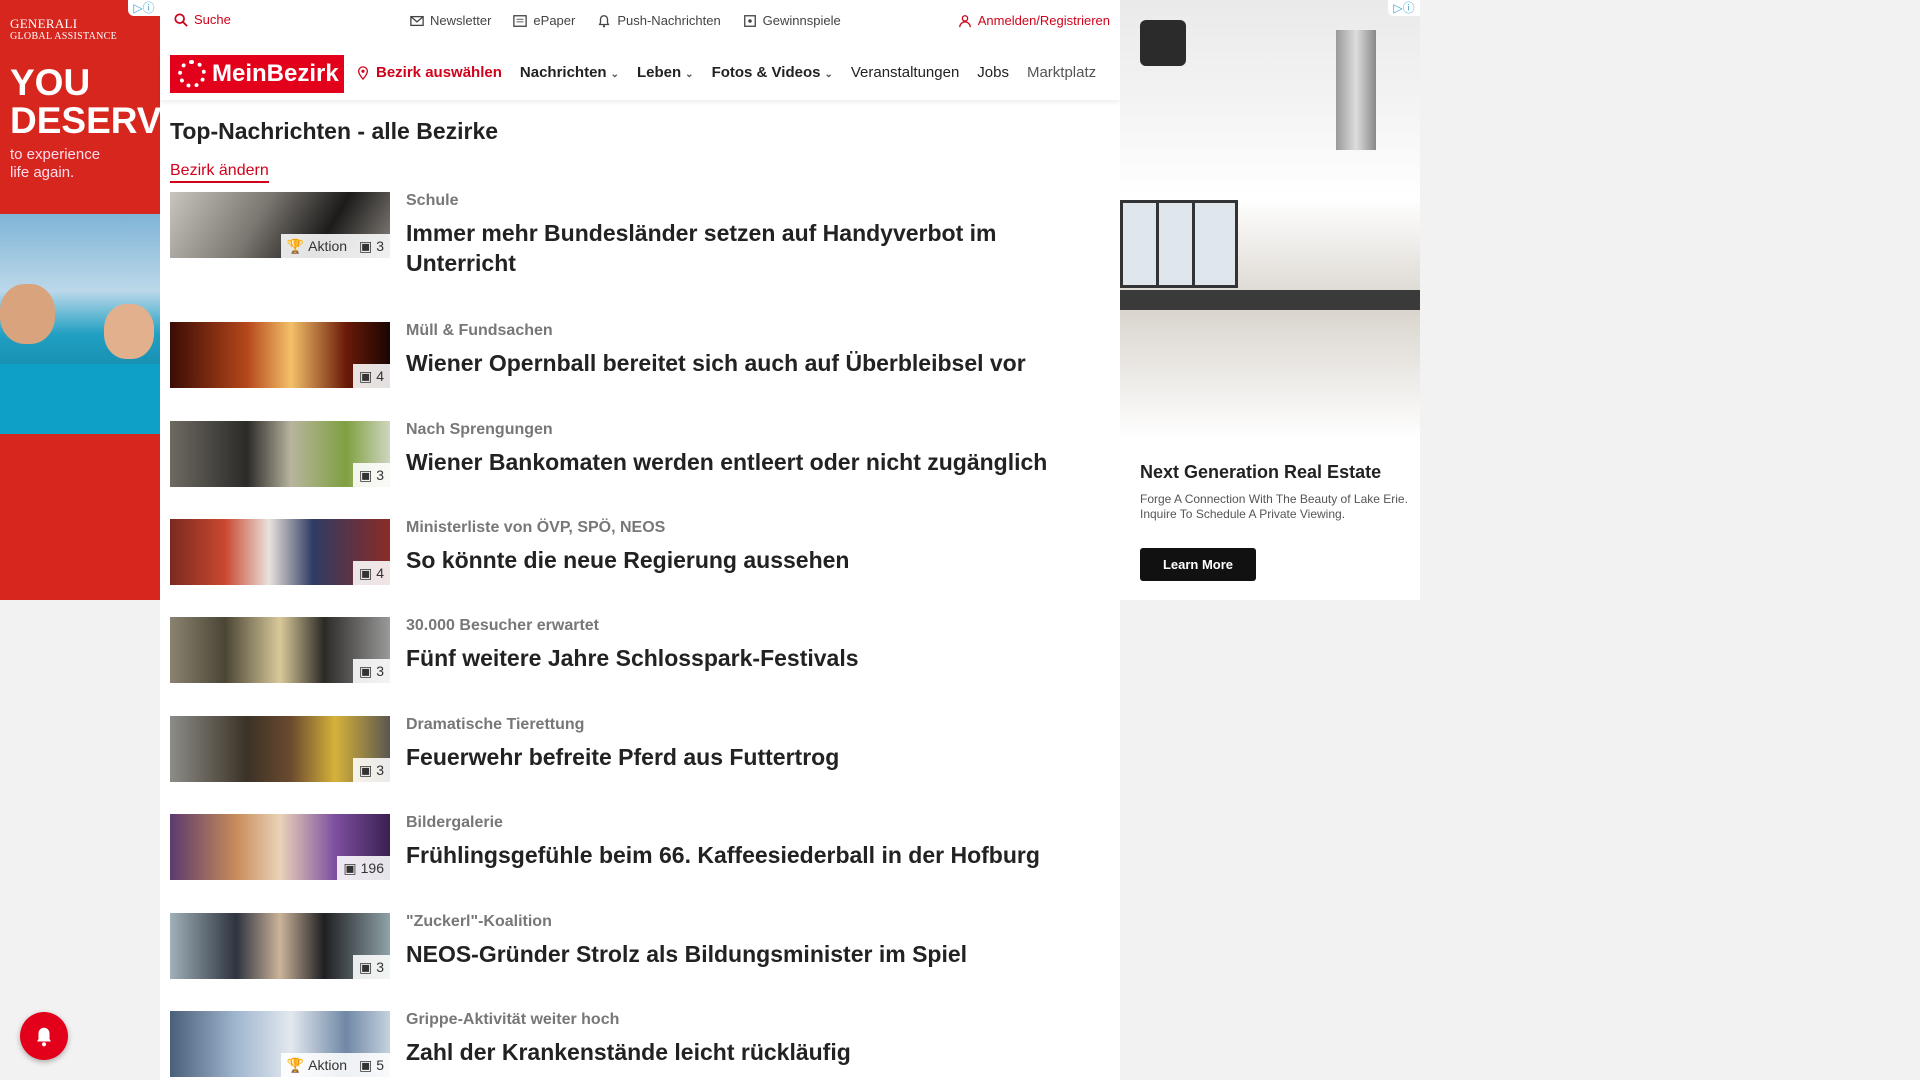  Describe the element at coordinates (536, 527) in the screenshot. I see `article-category: Ministerliste von ÖVP, SPÖ, NEOS` at that location.